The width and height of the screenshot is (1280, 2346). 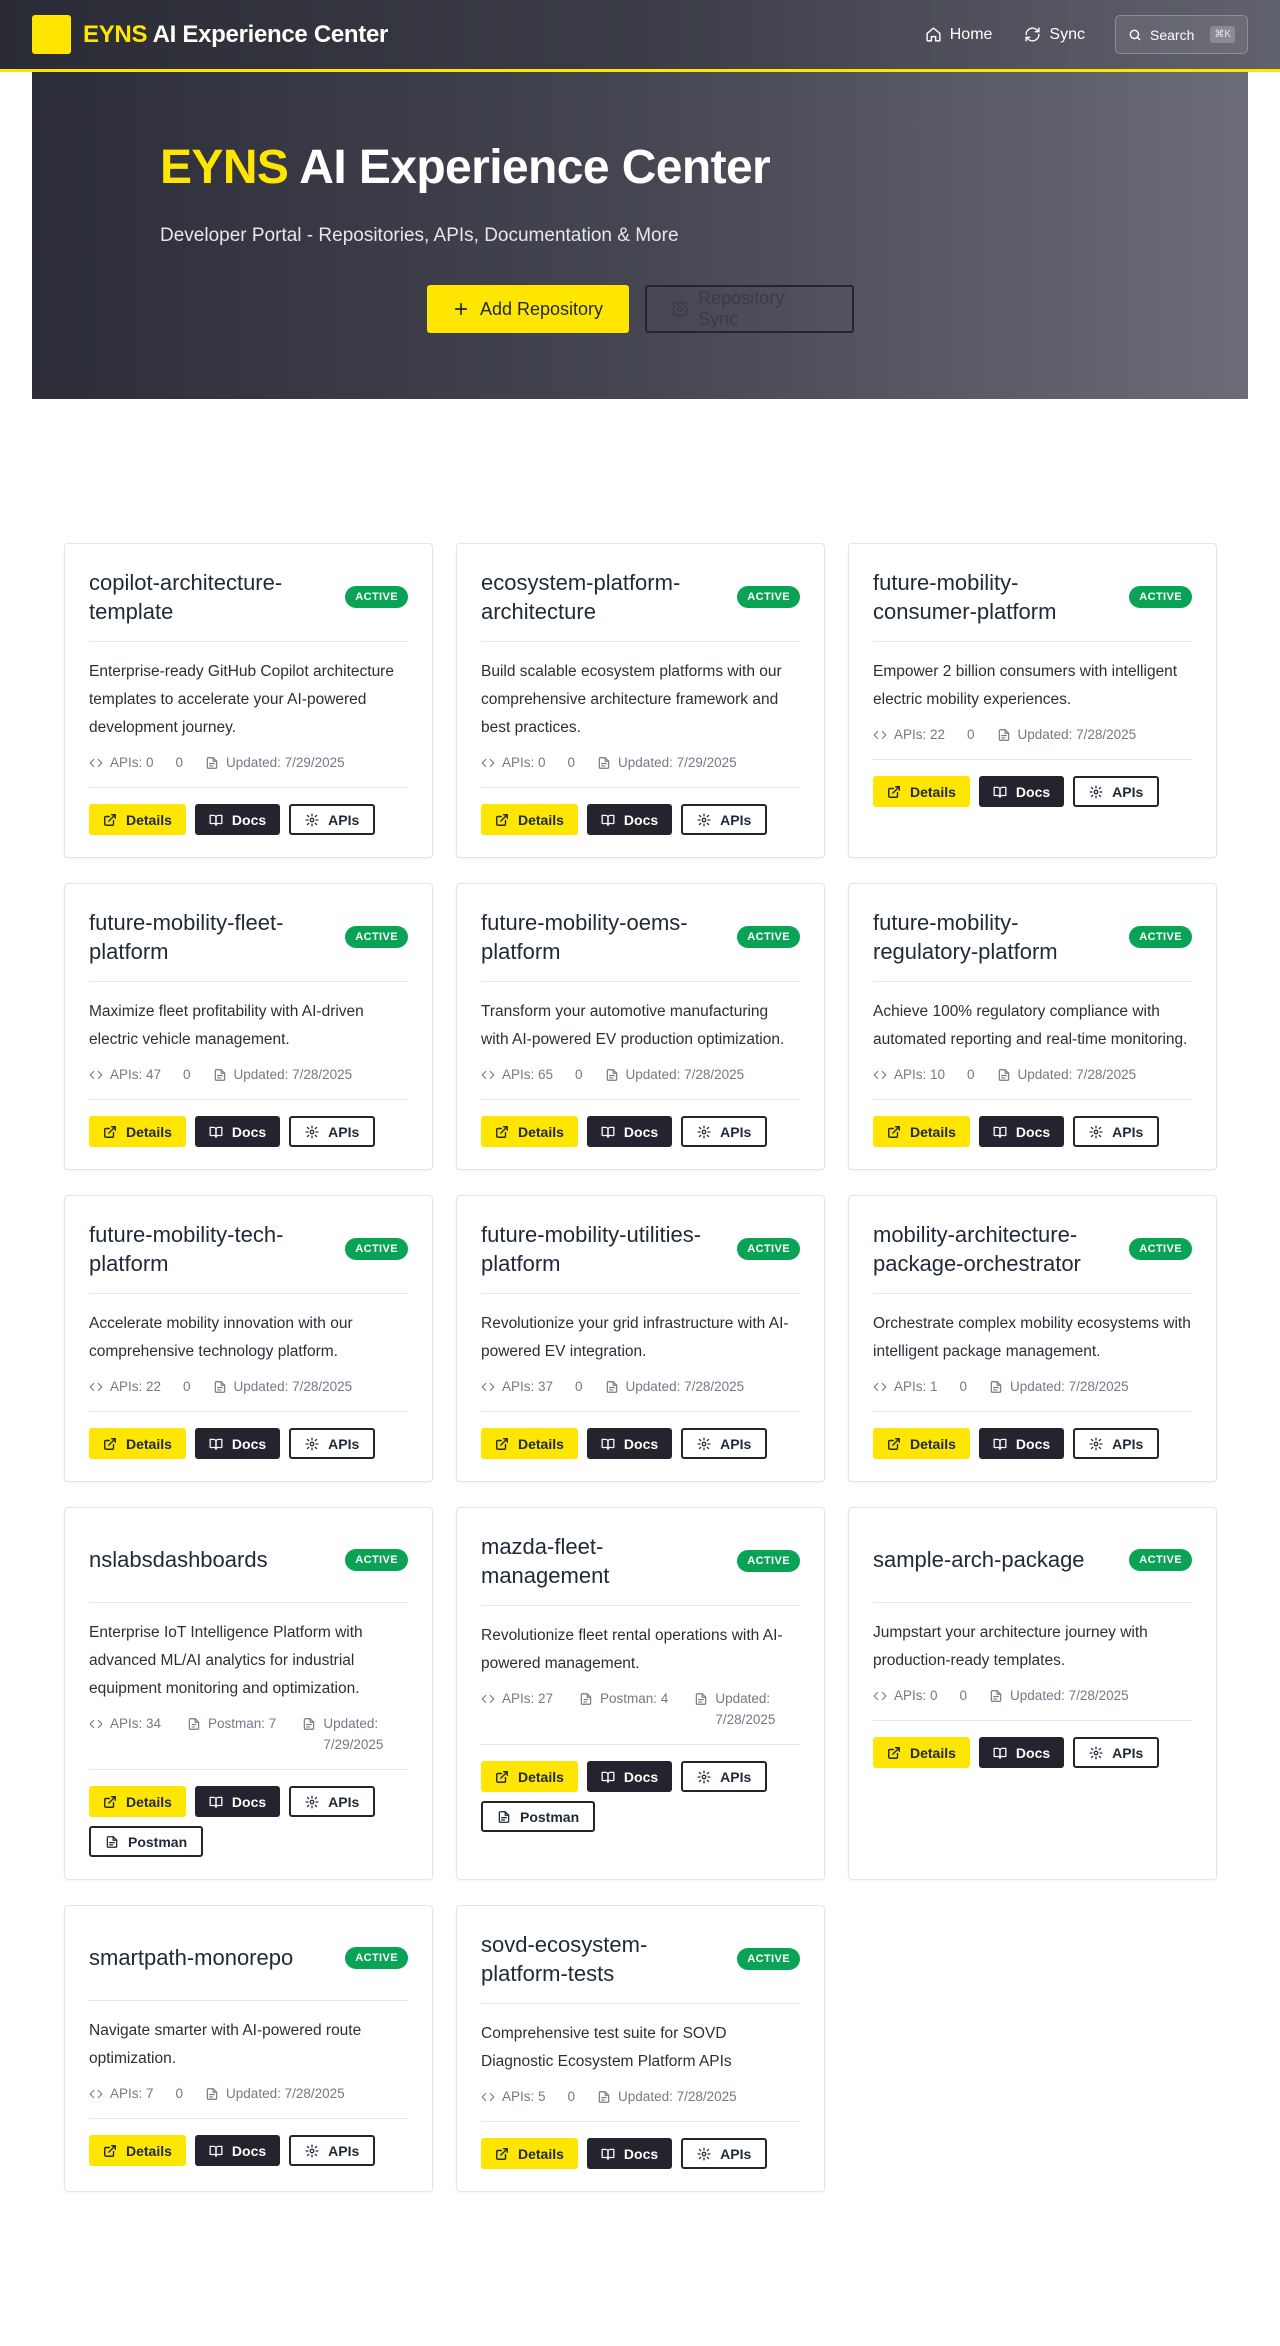 I want to click on nav-home-link: Home, so click(x=959, y=35).